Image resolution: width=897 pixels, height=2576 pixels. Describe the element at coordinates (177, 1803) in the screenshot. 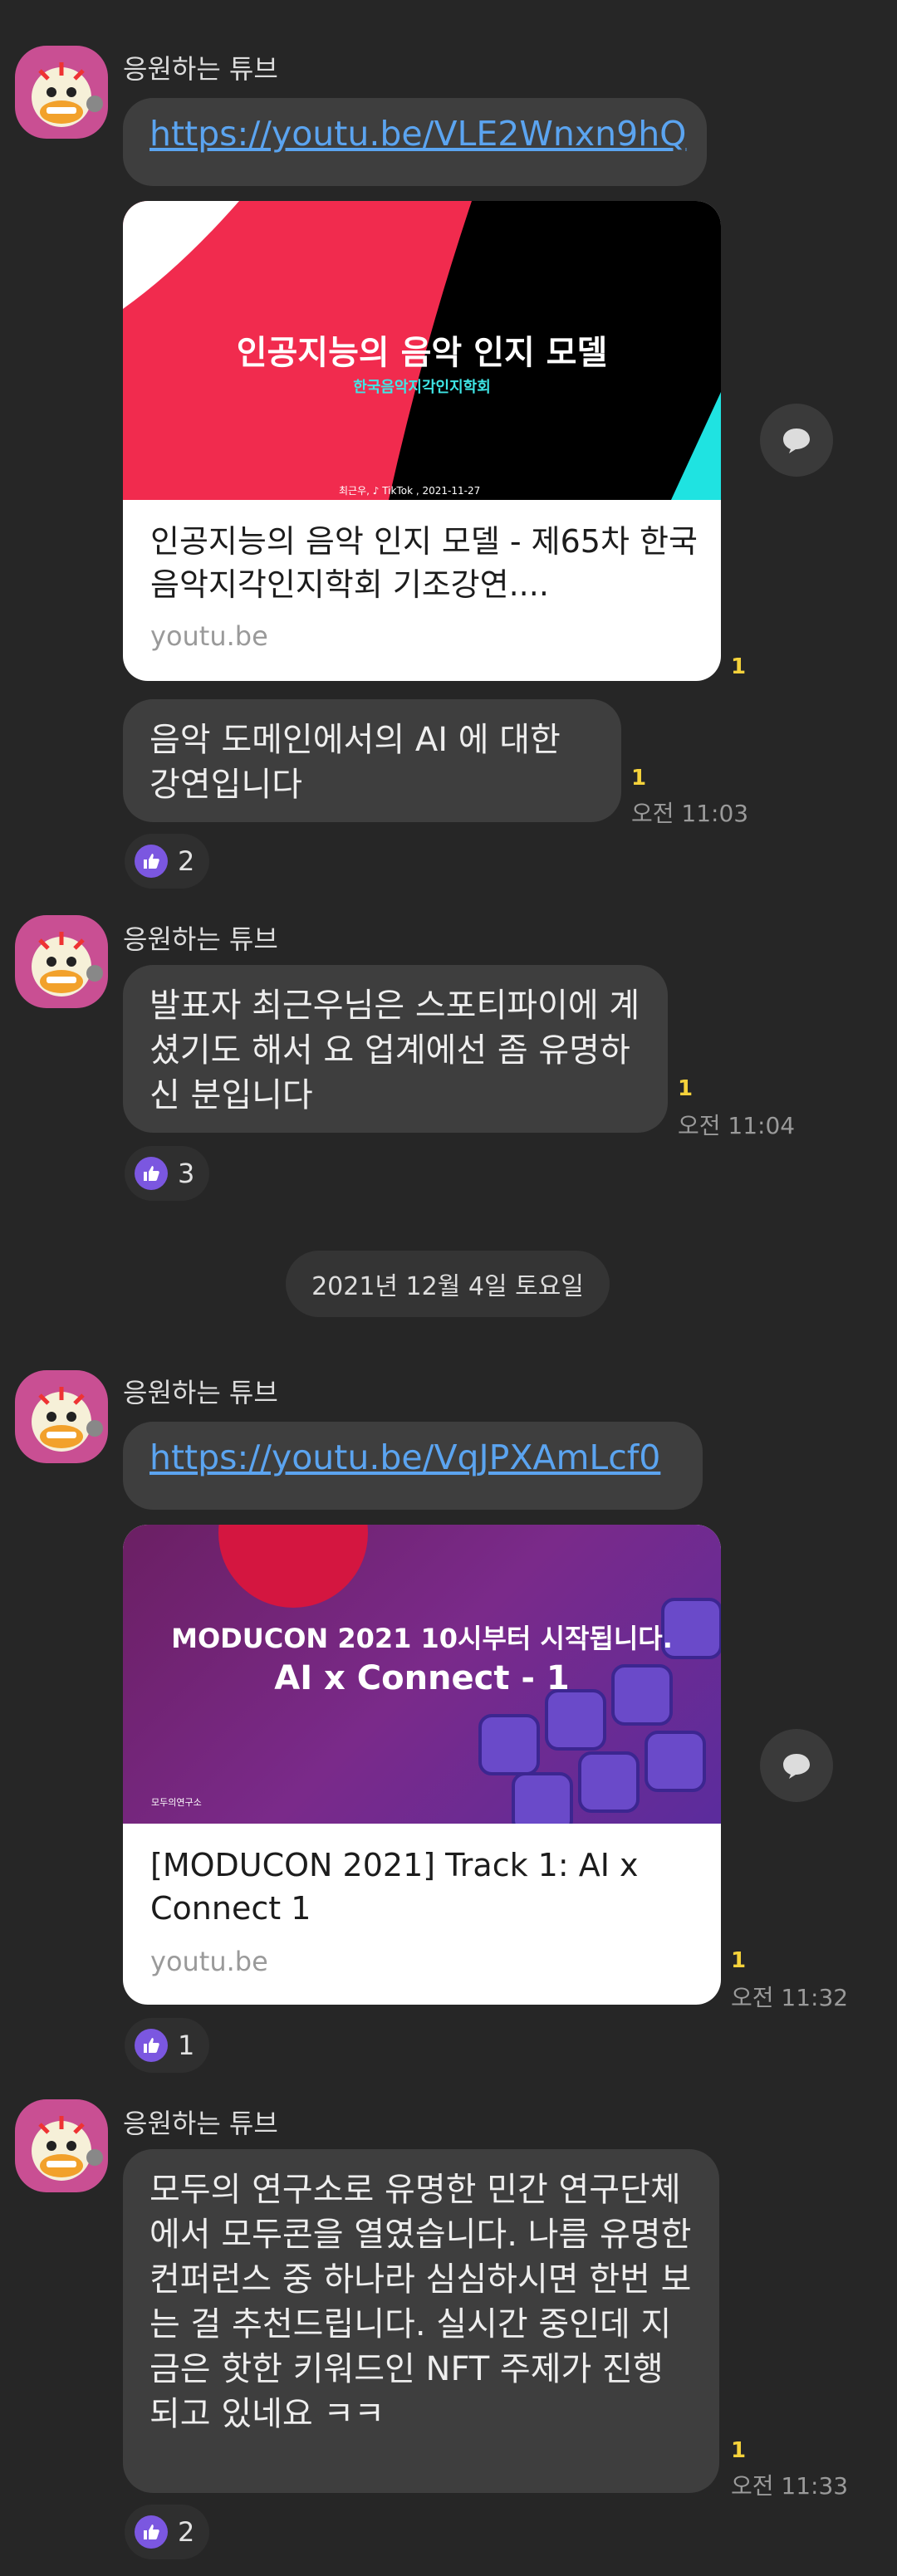

I see `thumbnail-logo: 모두의연구소` at that location.